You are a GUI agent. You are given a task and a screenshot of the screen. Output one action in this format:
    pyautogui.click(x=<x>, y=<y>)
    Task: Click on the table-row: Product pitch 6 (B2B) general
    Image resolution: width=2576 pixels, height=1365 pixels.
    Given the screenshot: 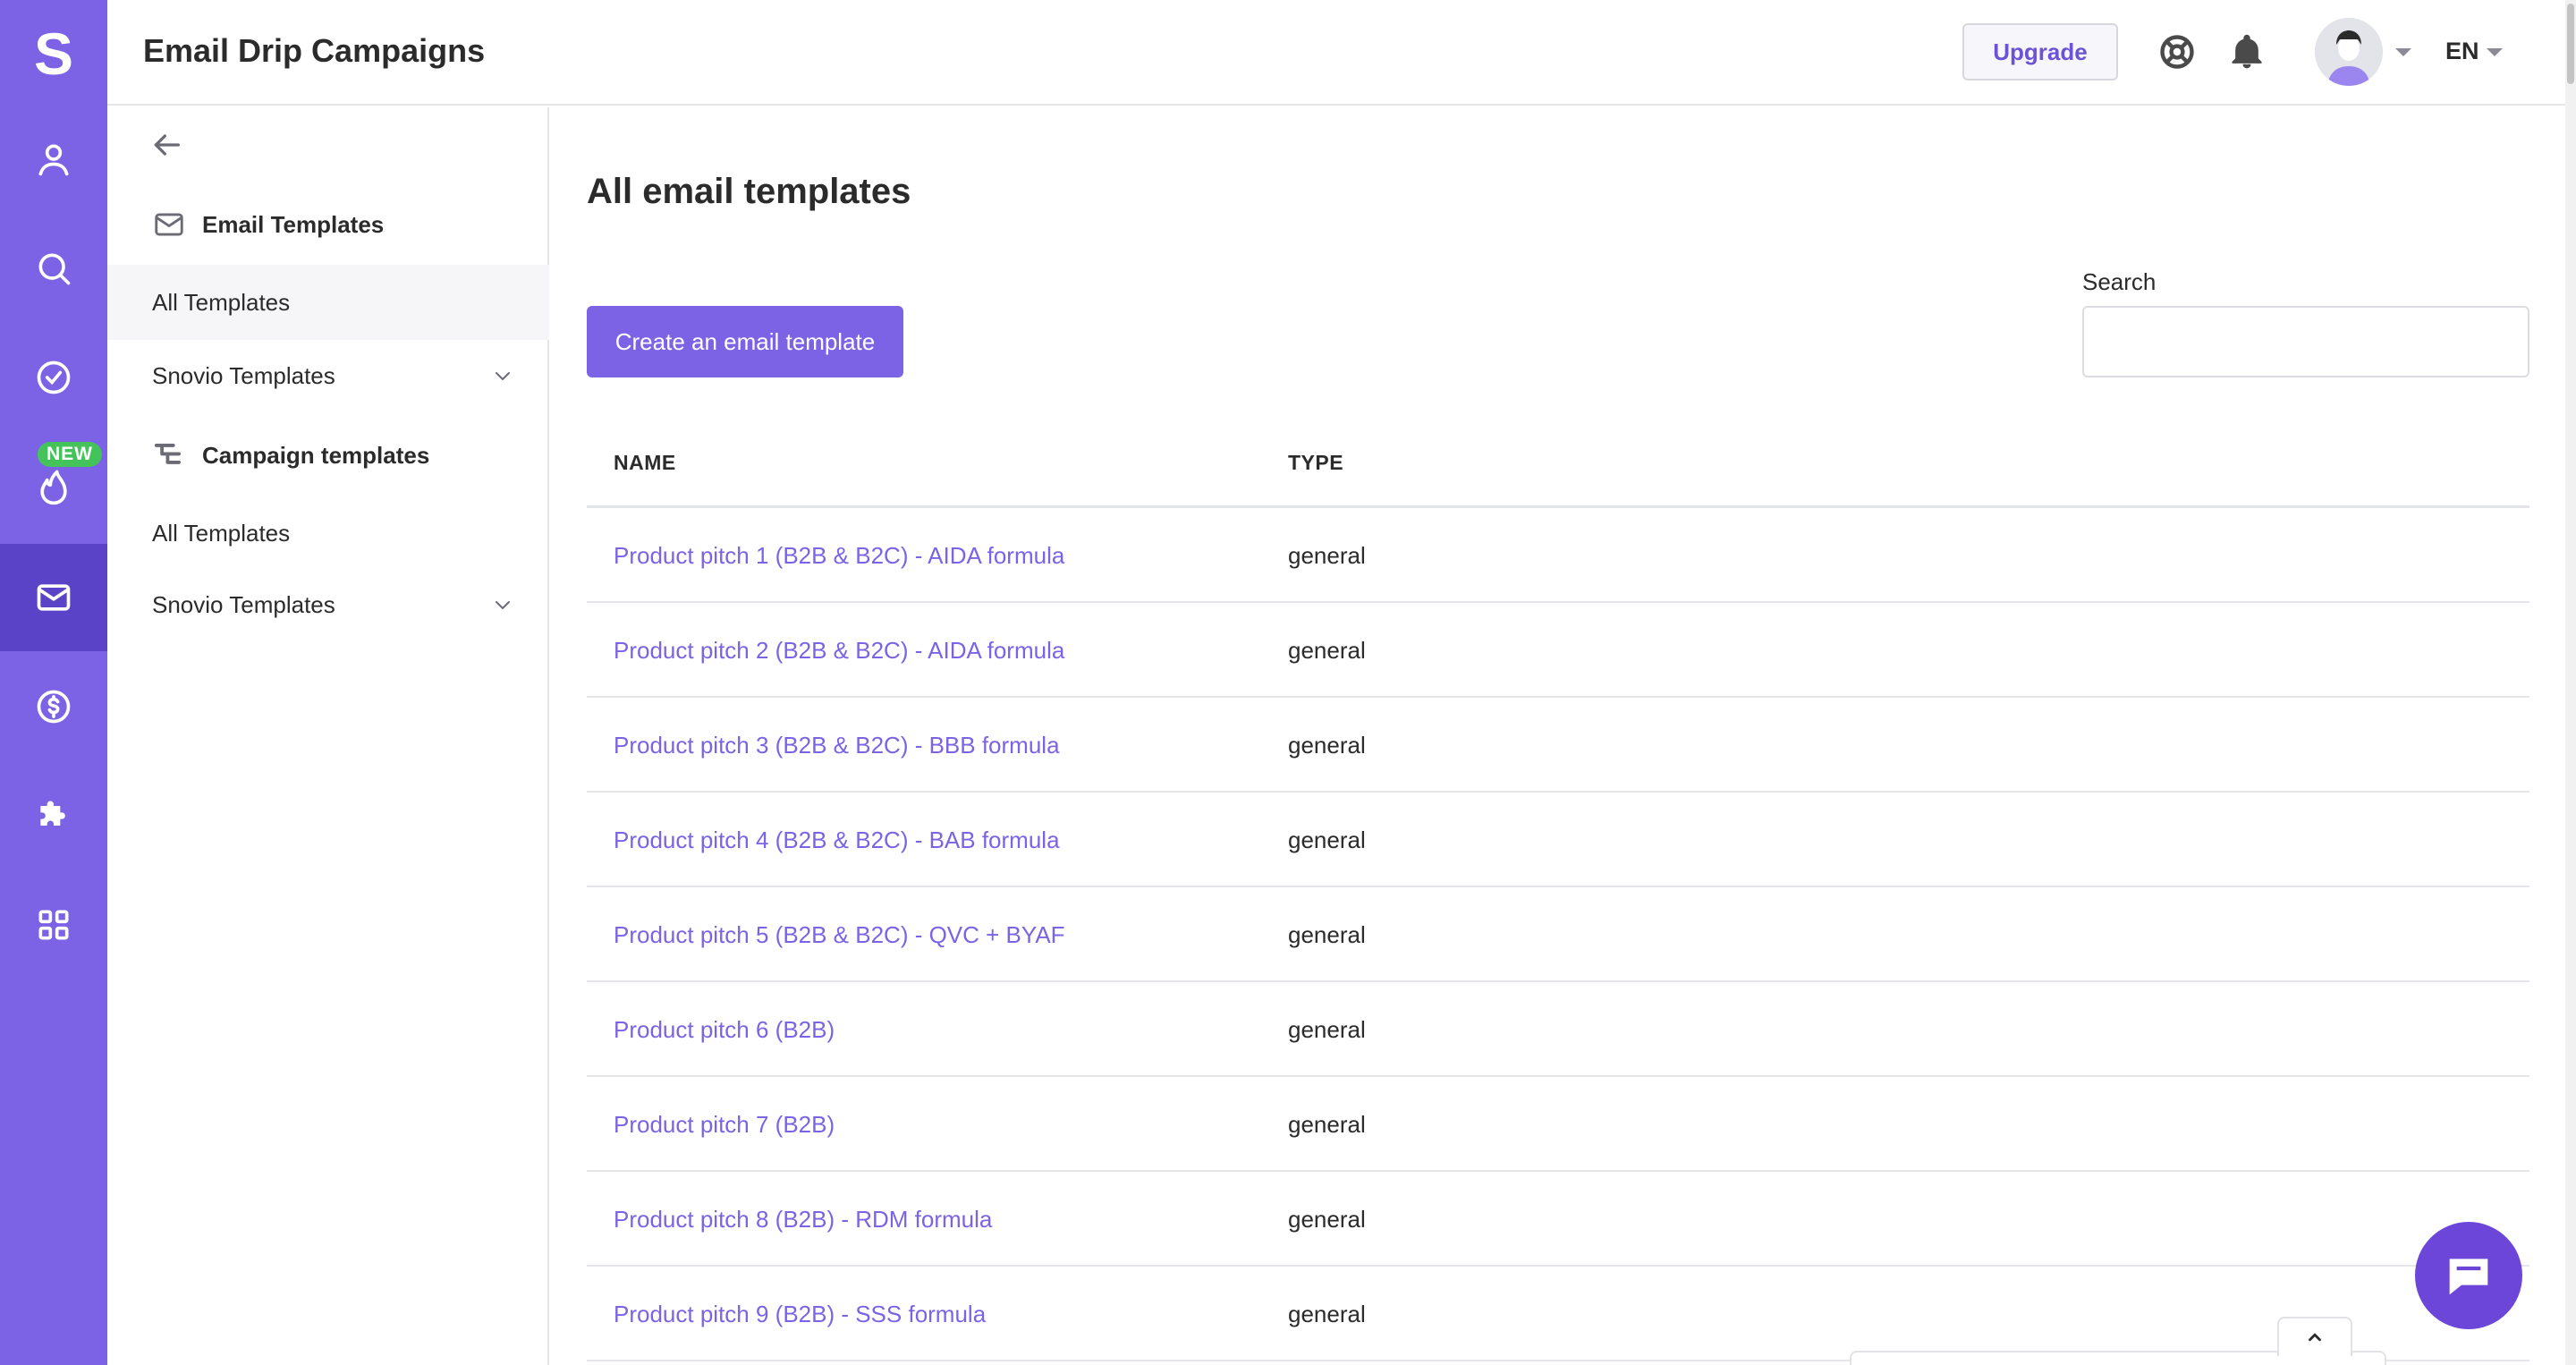 What is the action you would take?
    pyautogui.click(x=1558, y=1029)
    